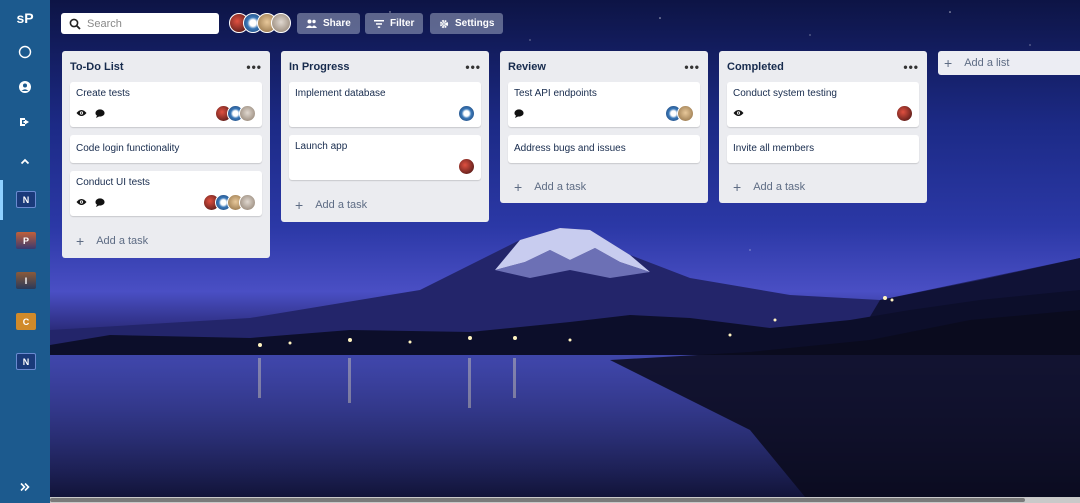 Image resolution: width=1080 pixels, height=503 pixels. I want to click on task-title: Launch app, so click(321, 146).